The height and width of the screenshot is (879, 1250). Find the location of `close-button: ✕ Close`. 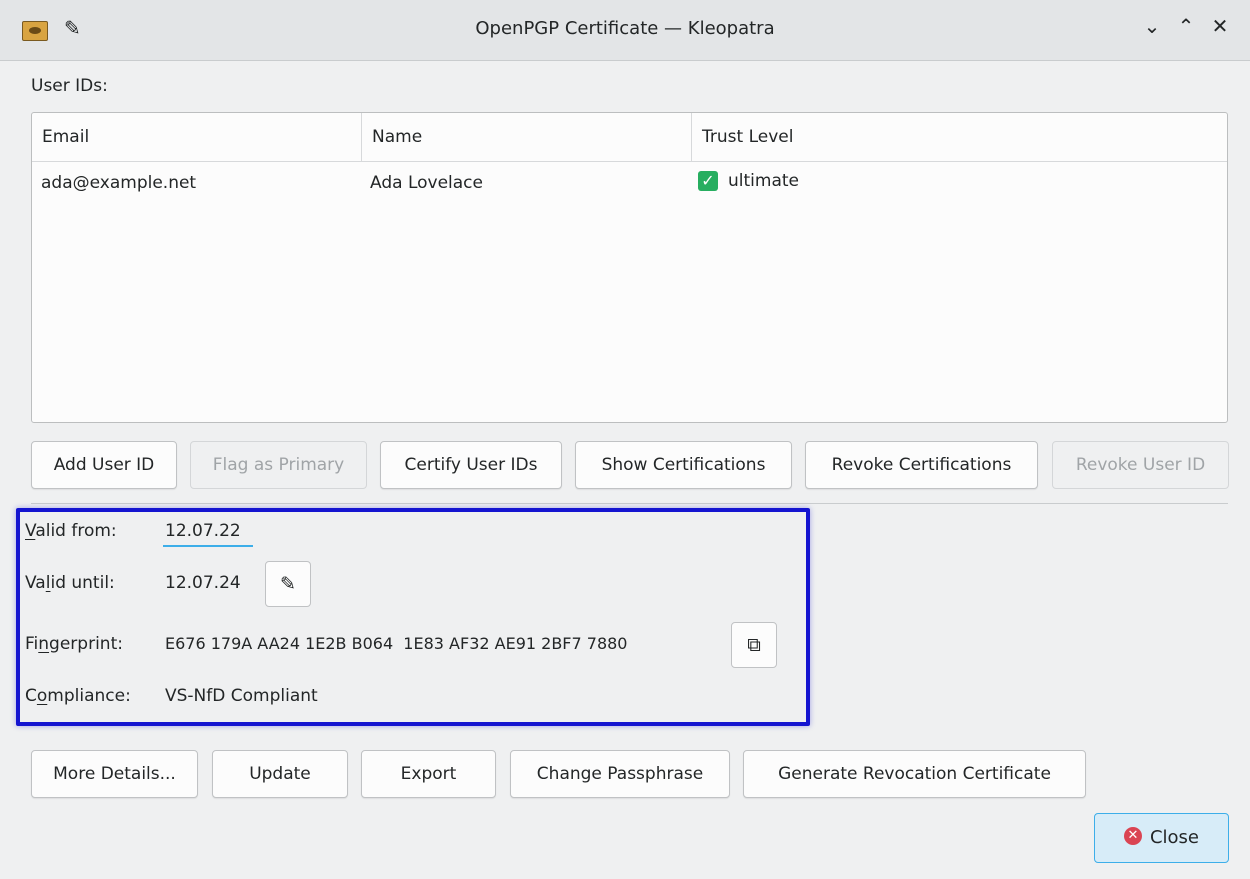

close-button: ✕ Close is located at coordinates (1161, 838).